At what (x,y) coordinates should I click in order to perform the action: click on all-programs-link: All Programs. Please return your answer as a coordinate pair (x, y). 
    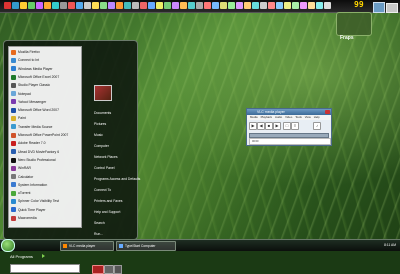
    Looking at the image, I should click on (21, 256).